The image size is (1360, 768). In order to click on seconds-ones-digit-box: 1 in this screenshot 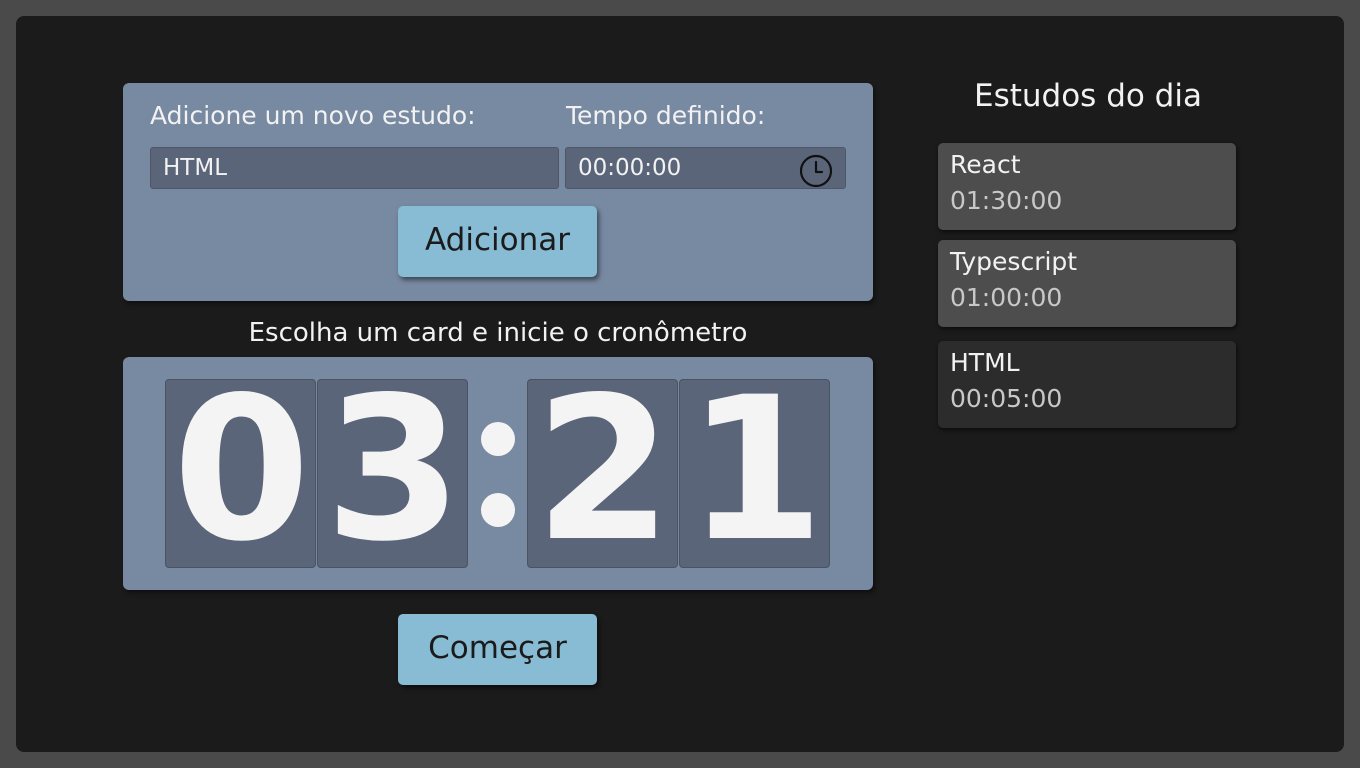, I will do `click(754, 473)`.